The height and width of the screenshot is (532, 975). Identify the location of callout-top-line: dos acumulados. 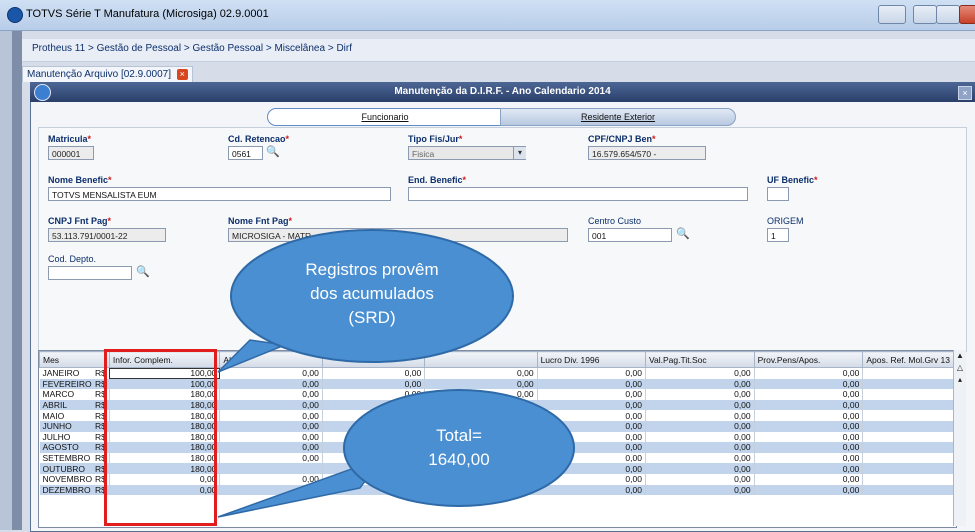
(372, 293).